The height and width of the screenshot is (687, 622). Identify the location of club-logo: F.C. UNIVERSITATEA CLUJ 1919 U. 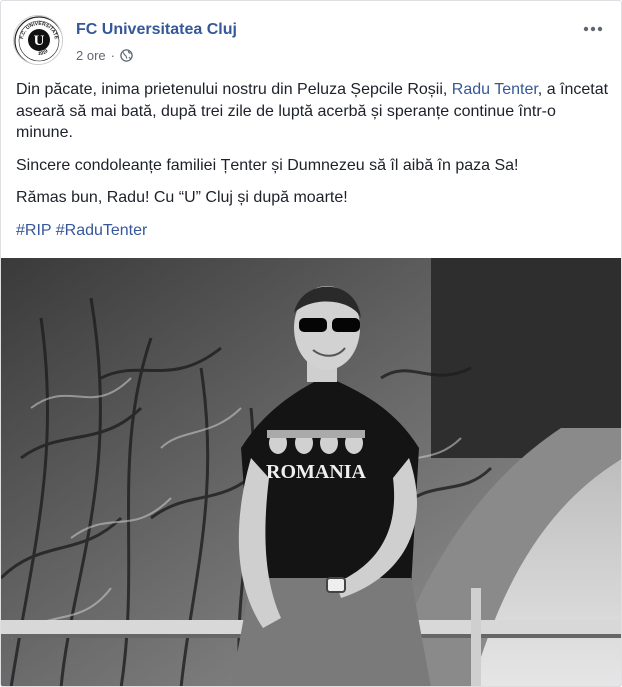
(38, 40).